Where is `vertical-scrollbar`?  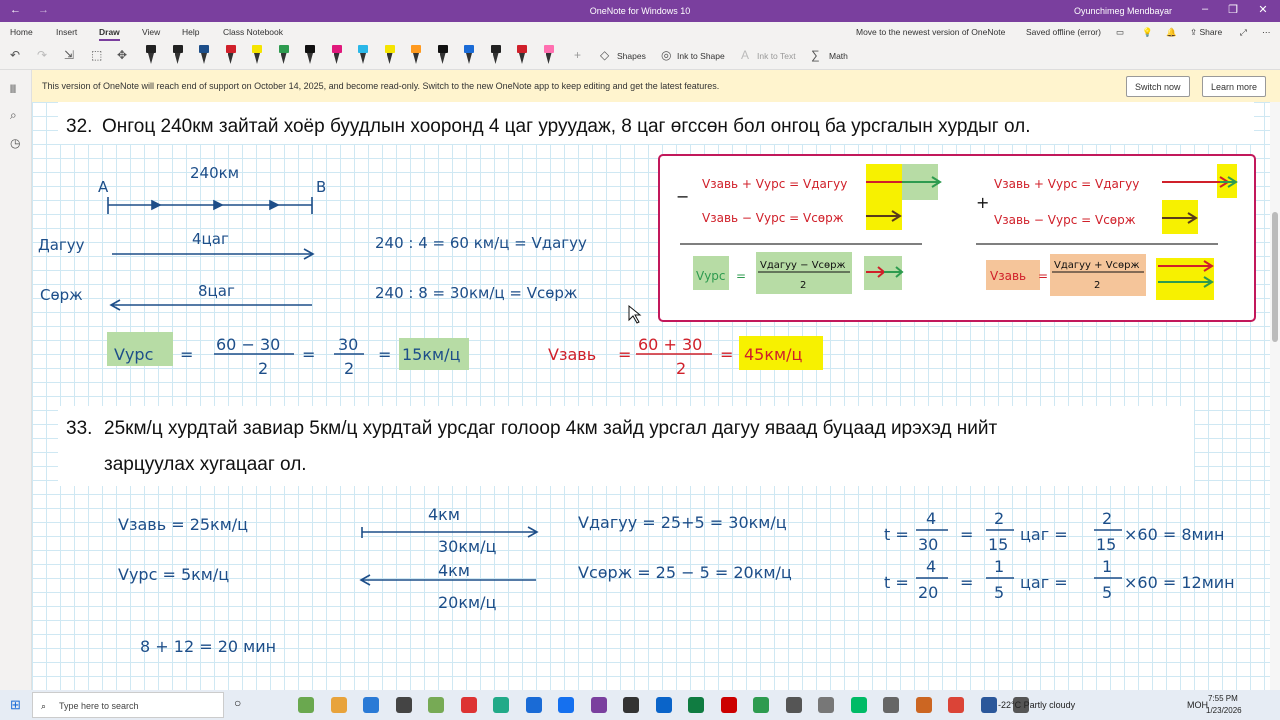 vertical-scrollbar is located at coordinates (1275, 396).